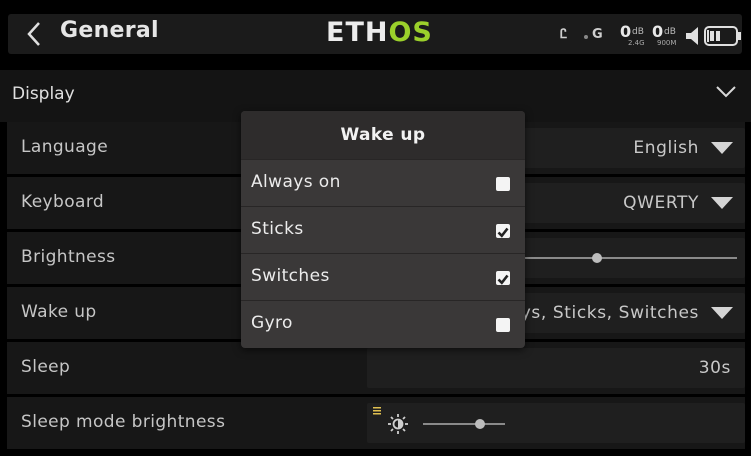 The width and height of the screenshot is (751, 456). Describe the element at coordinates (383, 323) in the screenshot. I see `option-gyro: Gyro` at that location.